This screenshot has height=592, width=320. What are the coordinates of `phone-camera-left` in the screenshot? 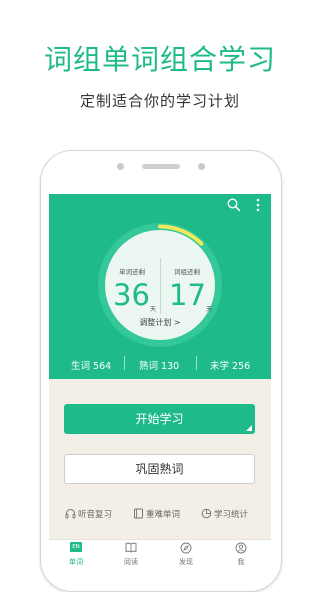 It's located at (120, 166).